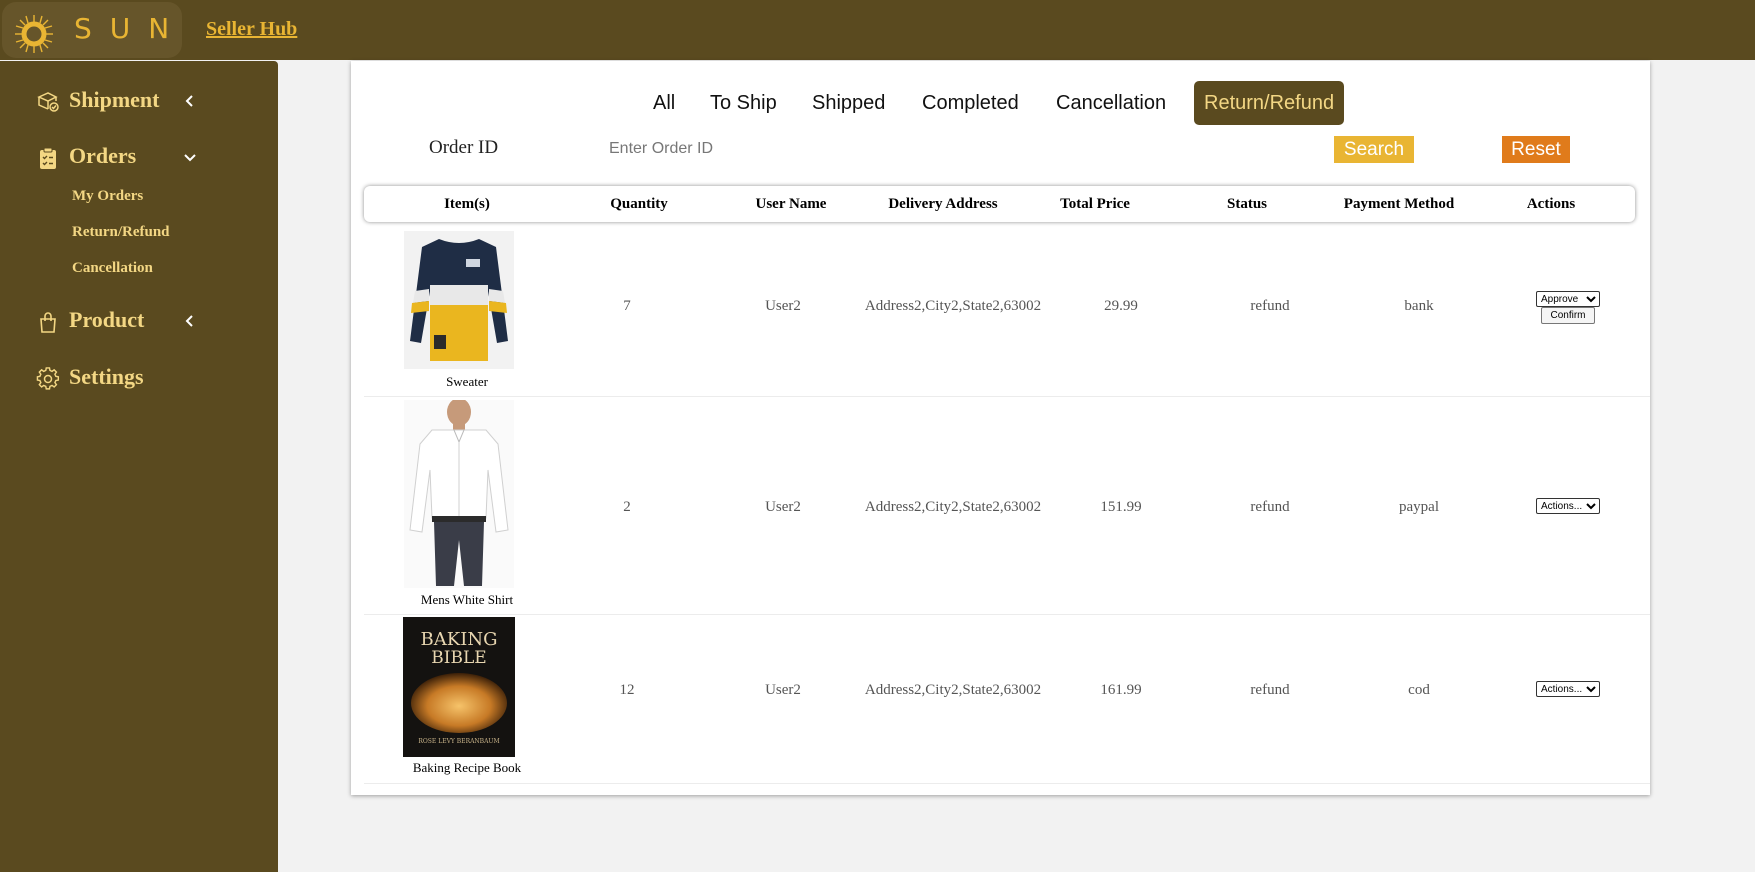 The width and height of the screenshot is (1755, 872). What do you see at coordinates (467, 381) in the screenshot?
I see `item-name: Sweater` at bounding box center [467, 381].